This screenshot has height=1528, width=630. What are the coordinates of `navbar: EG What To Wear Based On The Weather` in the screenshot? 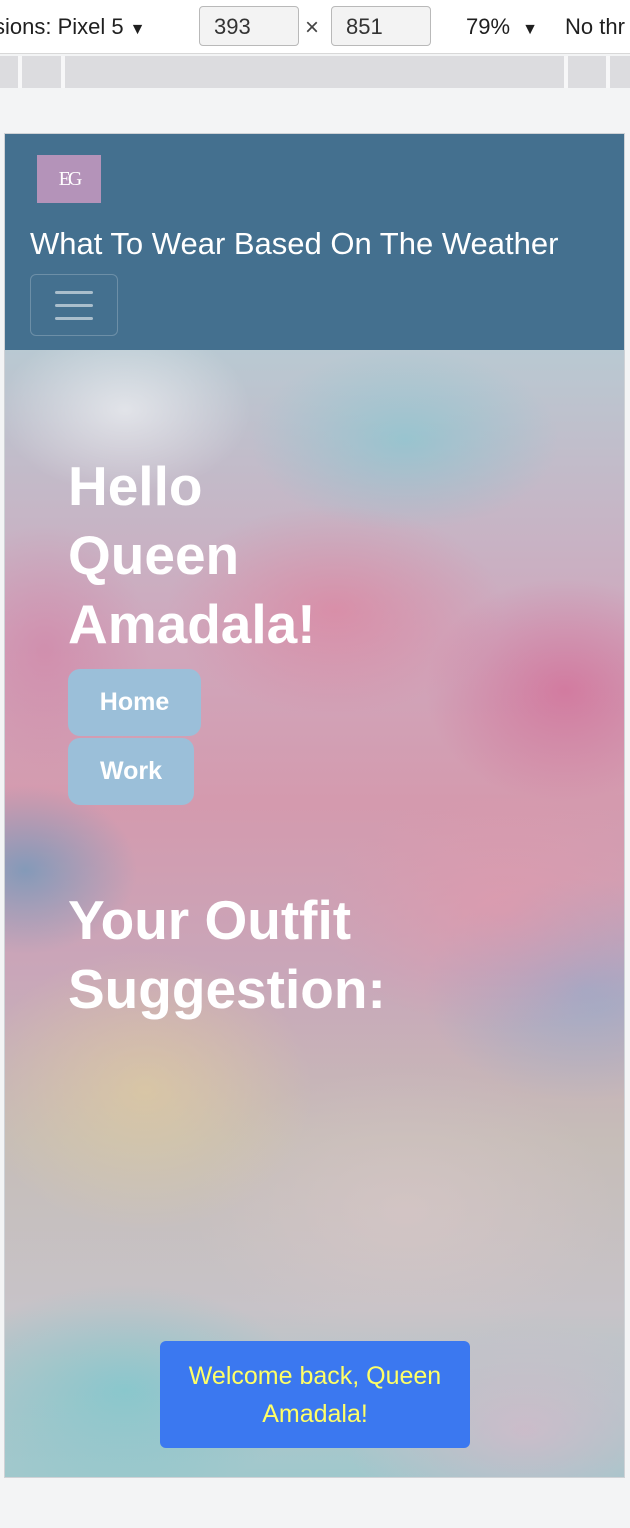 It's located at (314, 242).